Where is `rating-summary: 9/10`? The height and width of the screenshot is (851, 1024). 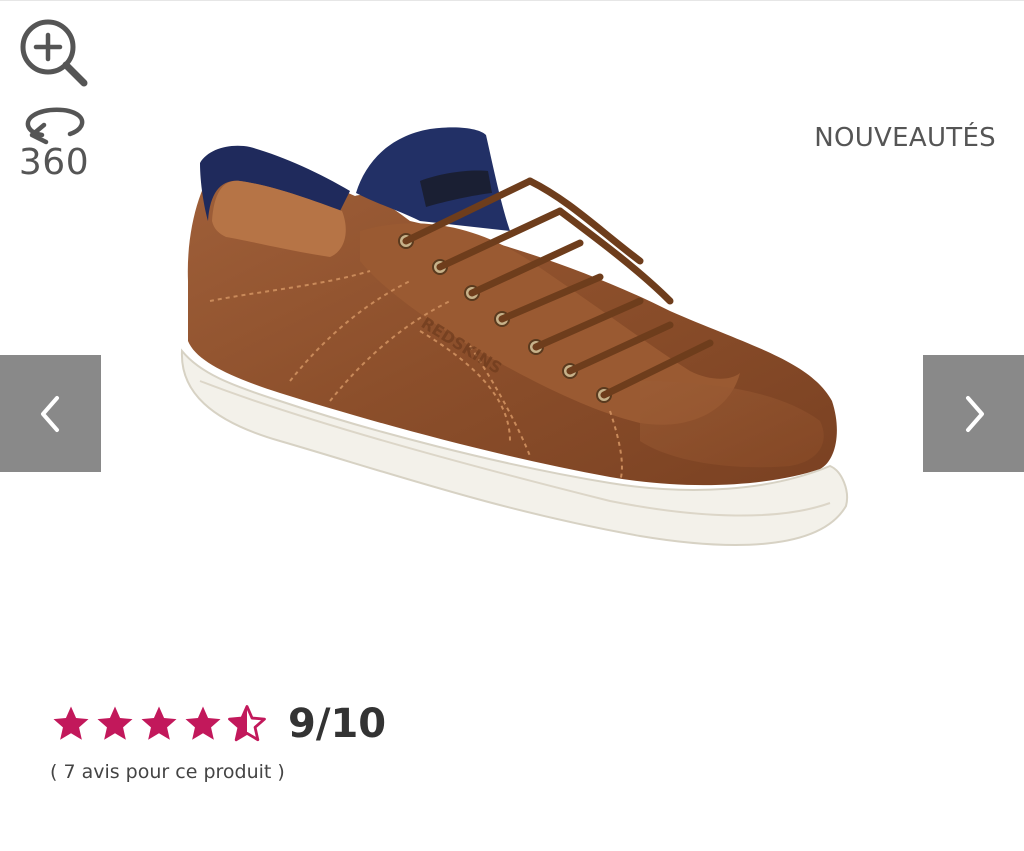
rating-summary: 9/10 is located at coordinates (218, 724).